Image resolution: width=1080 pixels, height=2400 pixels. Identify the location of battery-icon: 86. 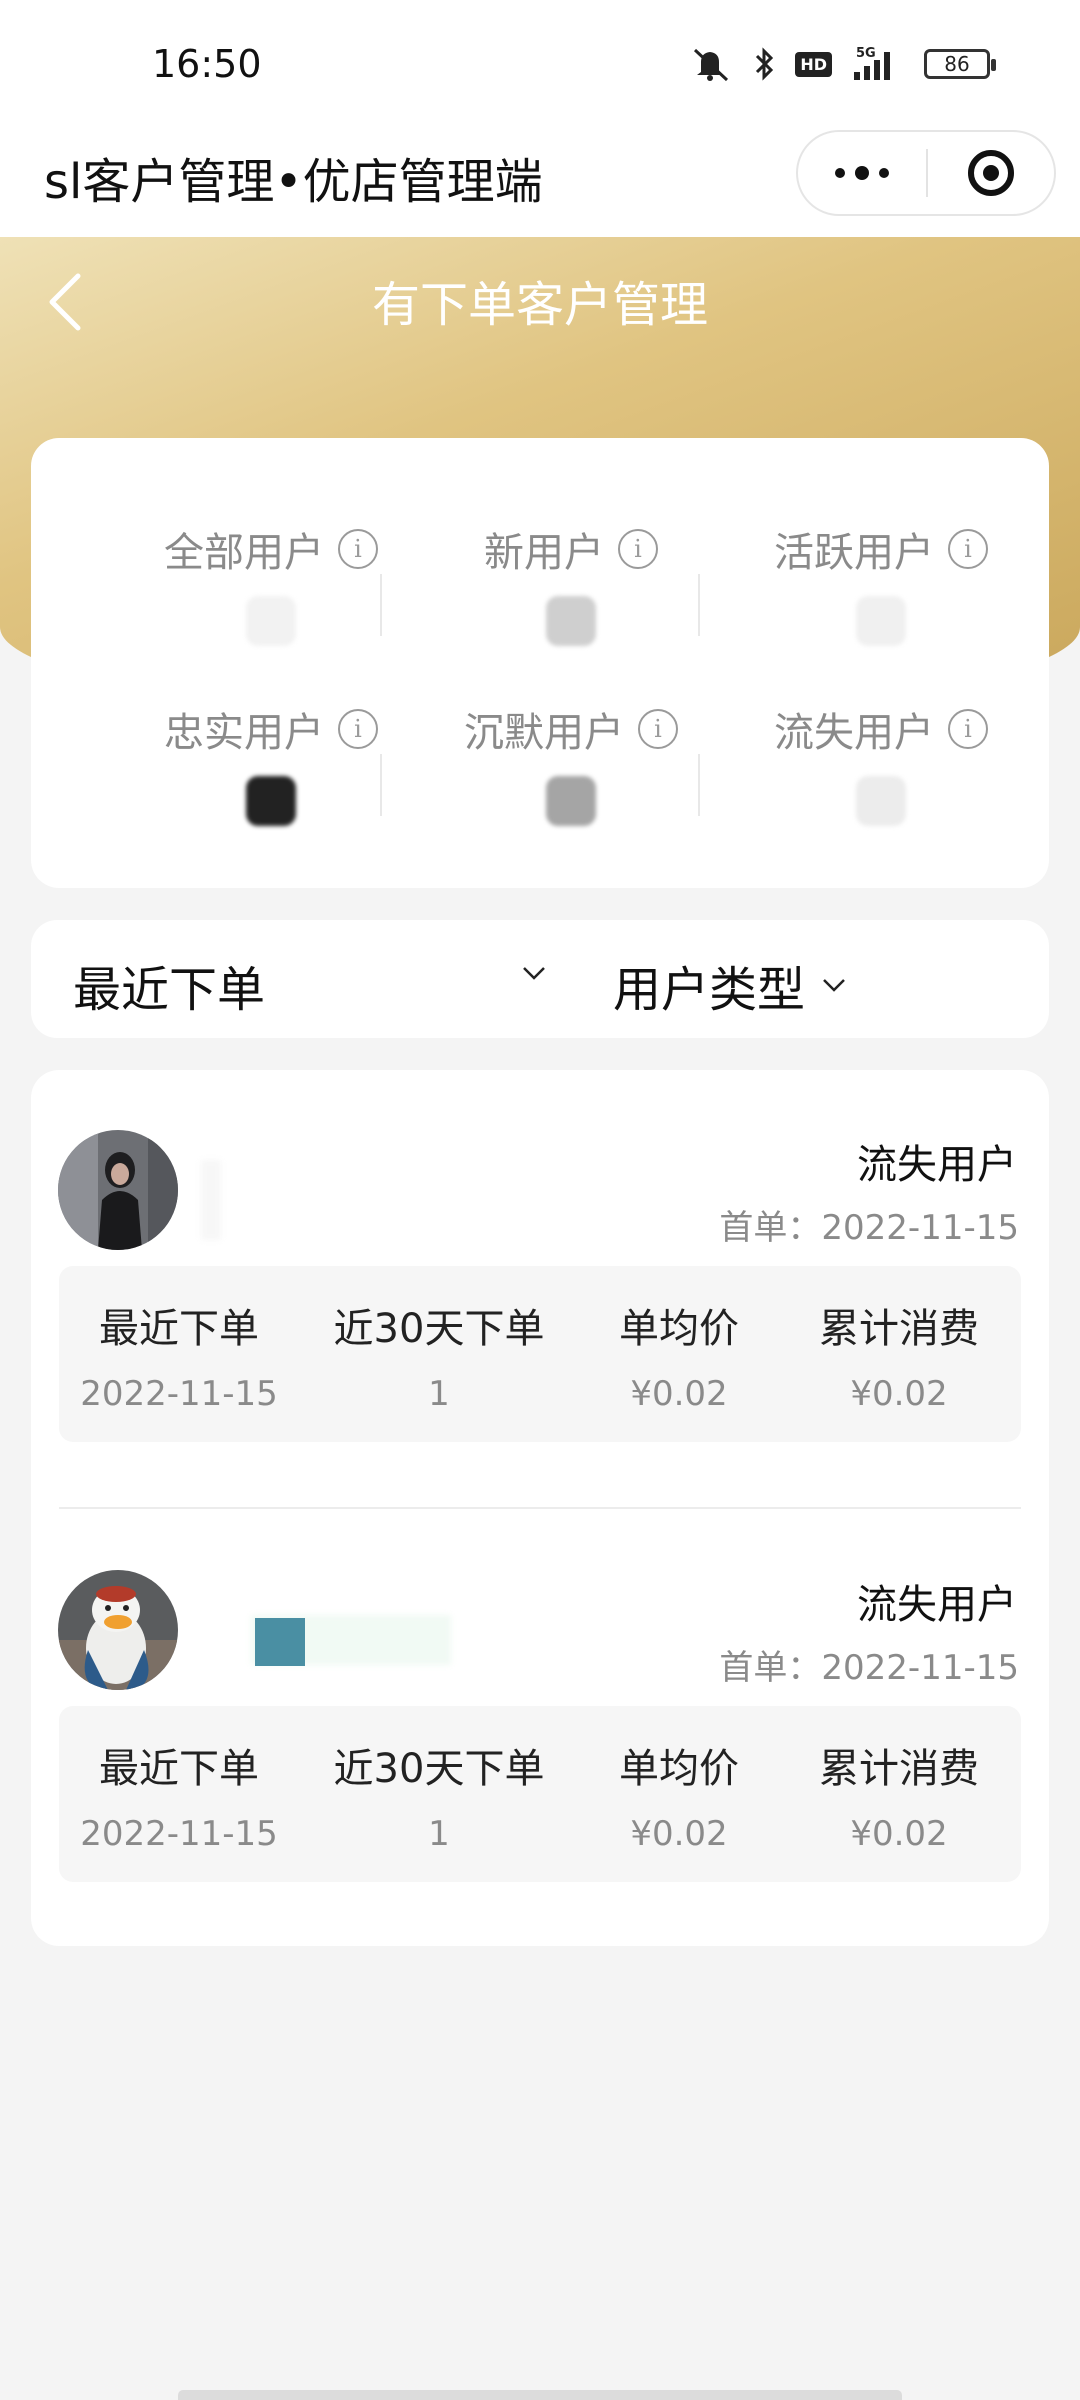
(960, 64).